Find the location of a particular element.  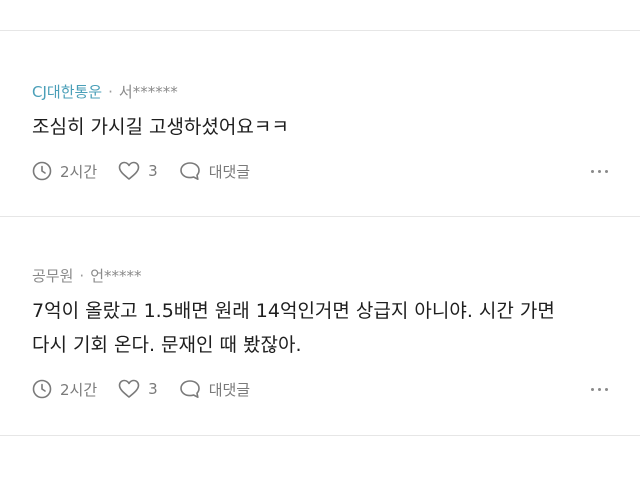

comment-meta: CJ대한통운 · 서****** is located at coordinates (105, 91).